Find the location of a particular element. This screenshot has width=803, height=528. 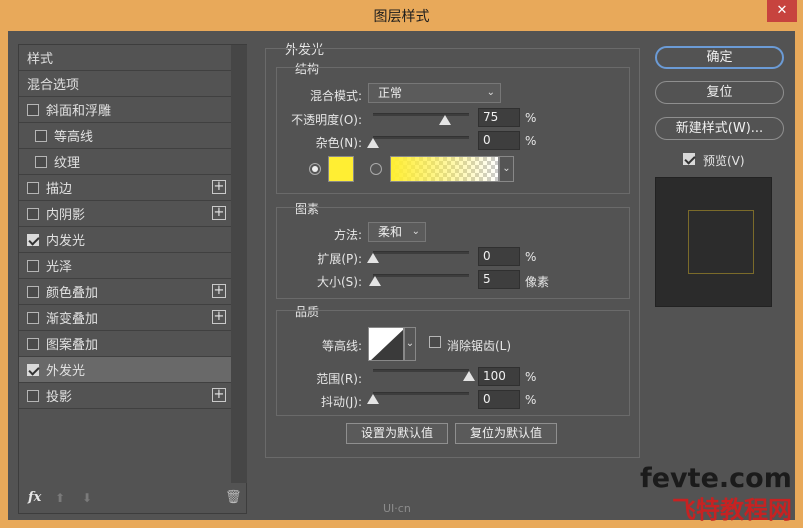

close-button: ✕ is located at coordinates (782, 11).